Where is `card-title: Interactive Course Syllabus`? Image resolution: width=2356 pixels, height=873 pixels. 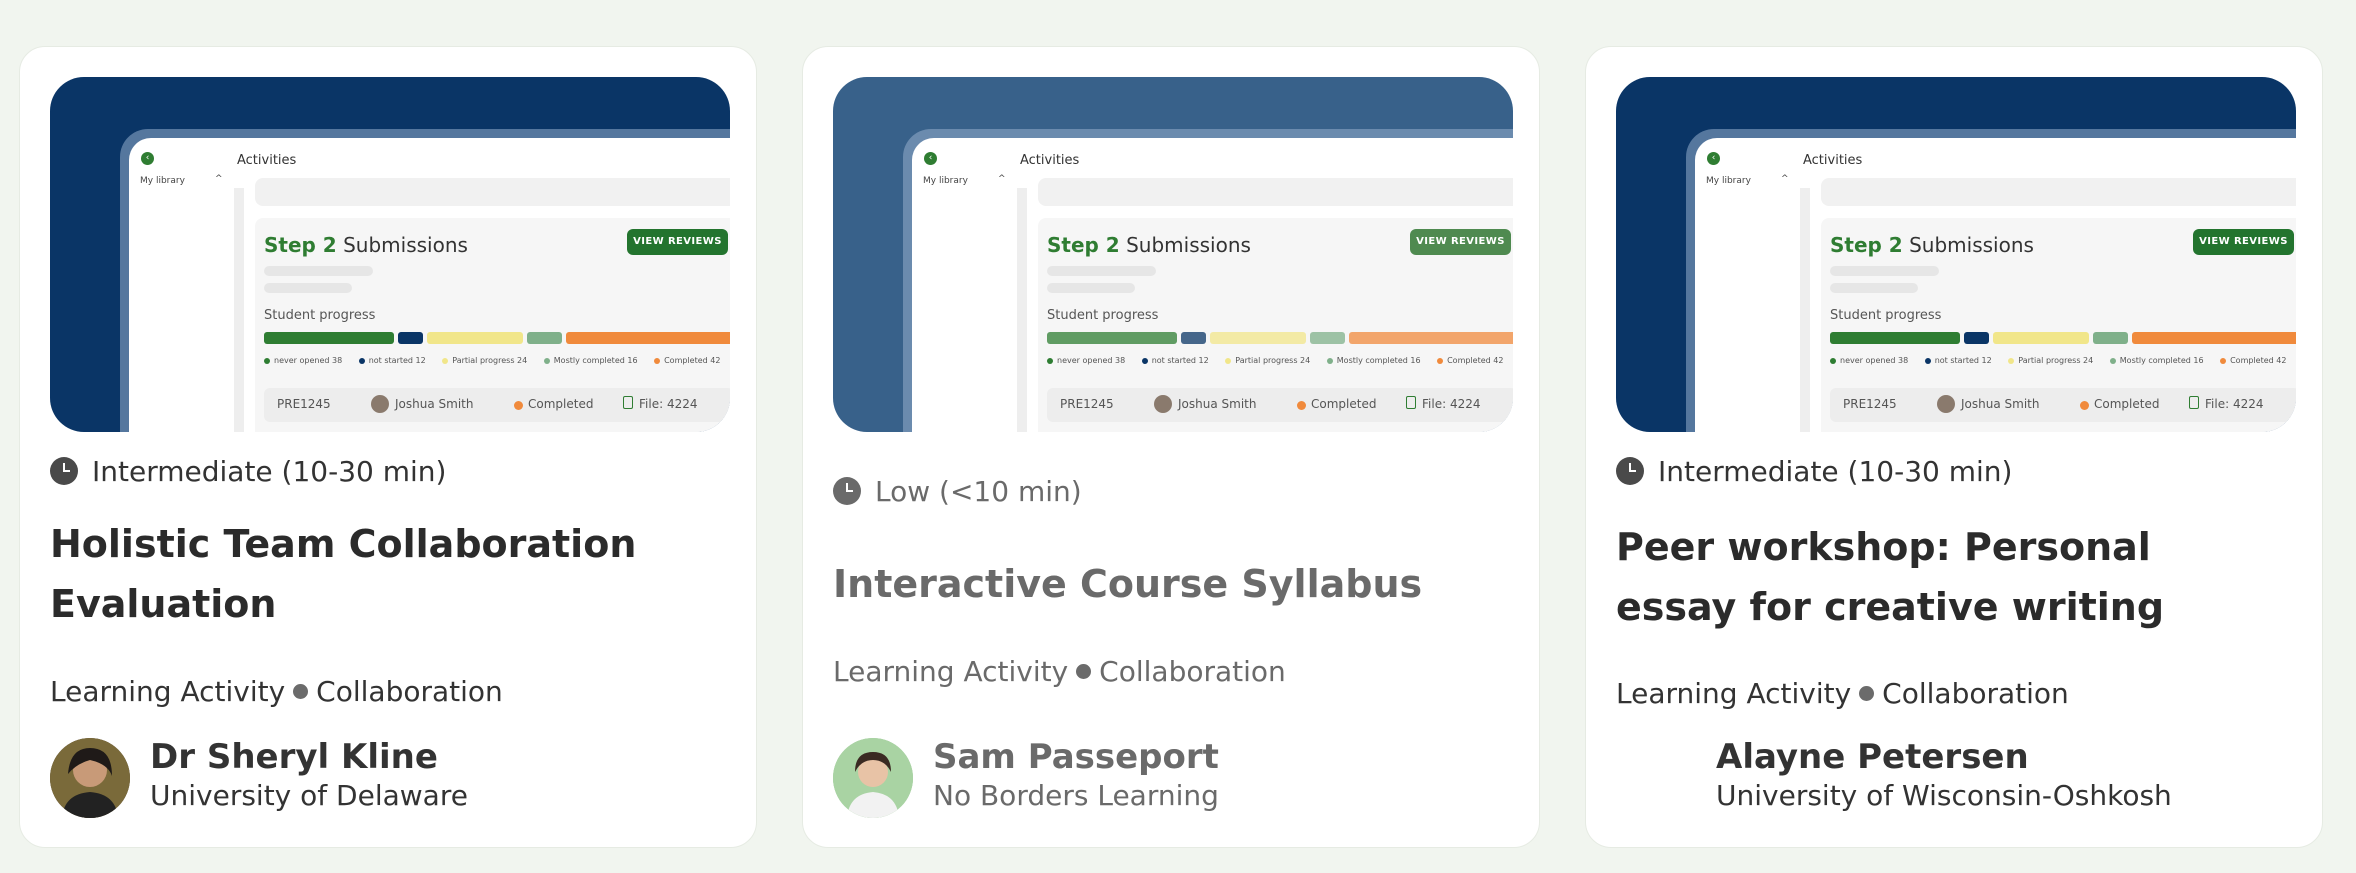
card-title: Interactive Course Syllabus is located at coordinates (1163, 584).